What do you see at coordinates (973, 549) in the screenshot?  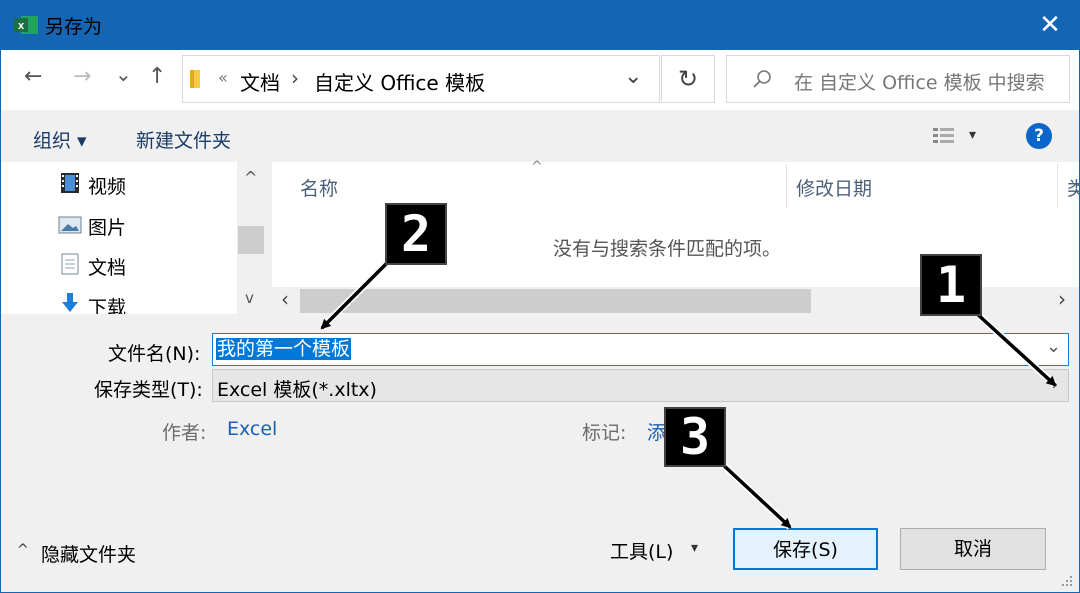 I see `cancel-button: 取消` at bounding box center [973, 549].